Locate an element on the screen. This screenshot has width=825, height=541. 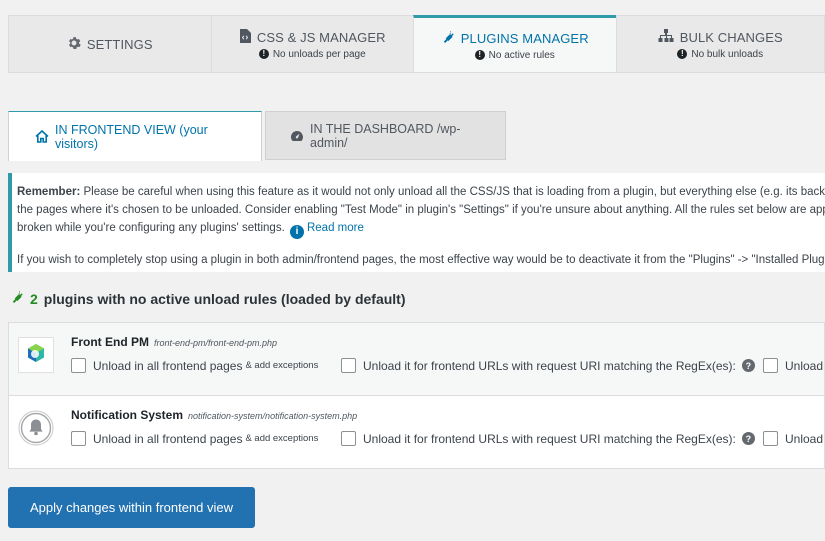
plugin-path: front-end-pm/front-end-pm.php is located at coordinates (216, 343).